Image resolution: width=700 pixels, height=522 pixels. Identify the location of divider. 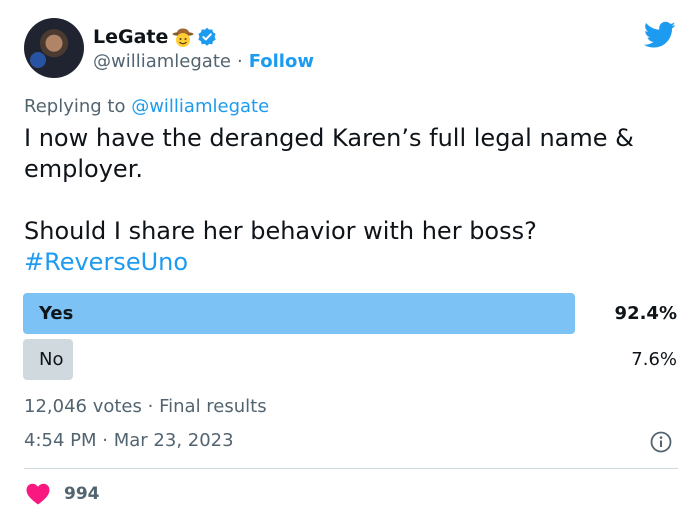
(351, 468).